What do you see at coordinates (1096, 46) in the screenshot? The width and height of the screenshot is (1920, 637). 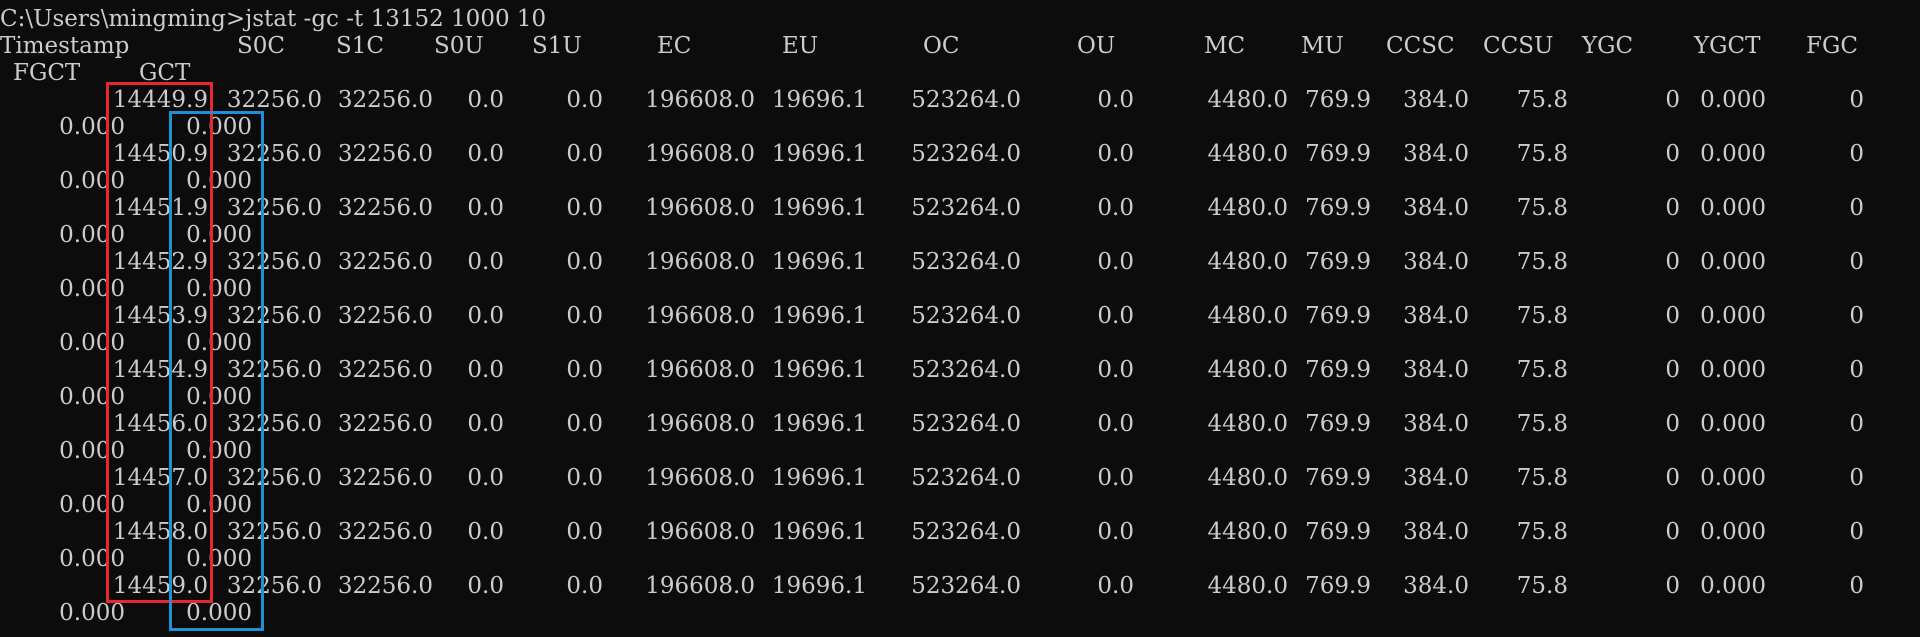 I see `column-header-ou: OU` at bounding box center [1096, 46].